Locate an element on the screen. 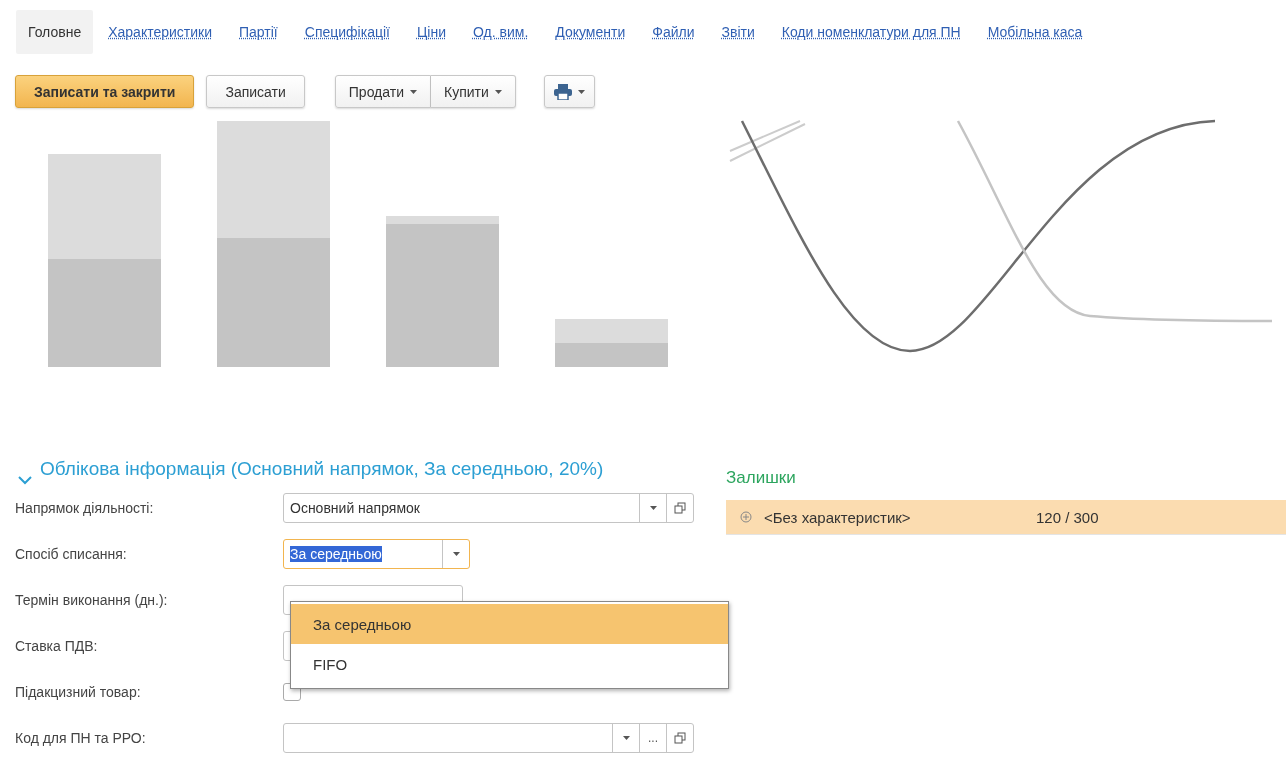  field-label: Термін виконання (дн.): is located at coordinates (92, 600).